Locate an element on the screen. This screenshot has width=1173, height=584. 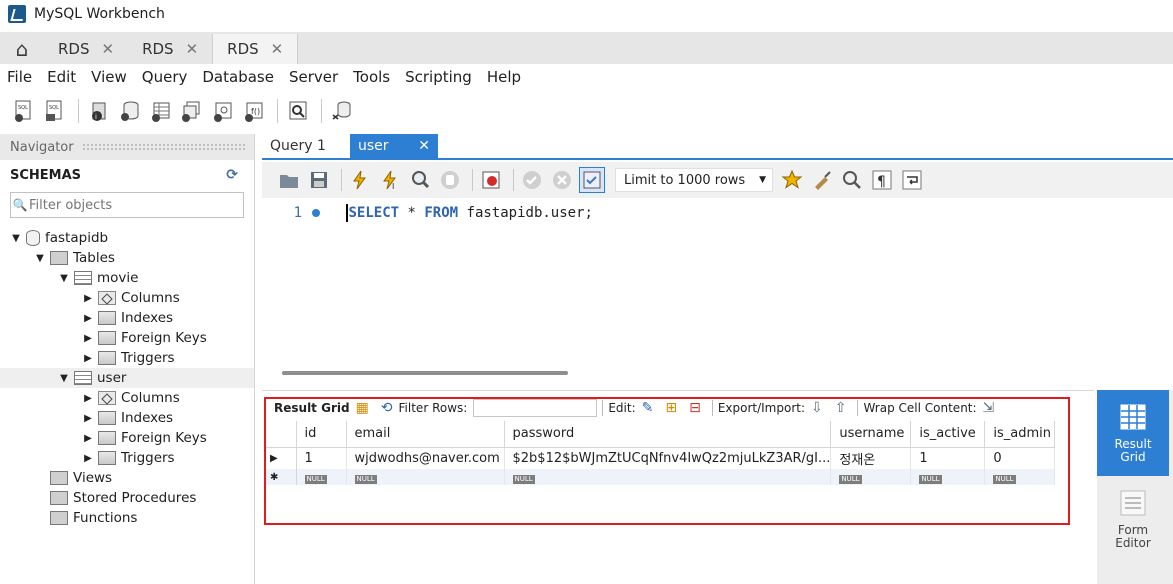
commit-check-icon is located at coordinates (532, 180).